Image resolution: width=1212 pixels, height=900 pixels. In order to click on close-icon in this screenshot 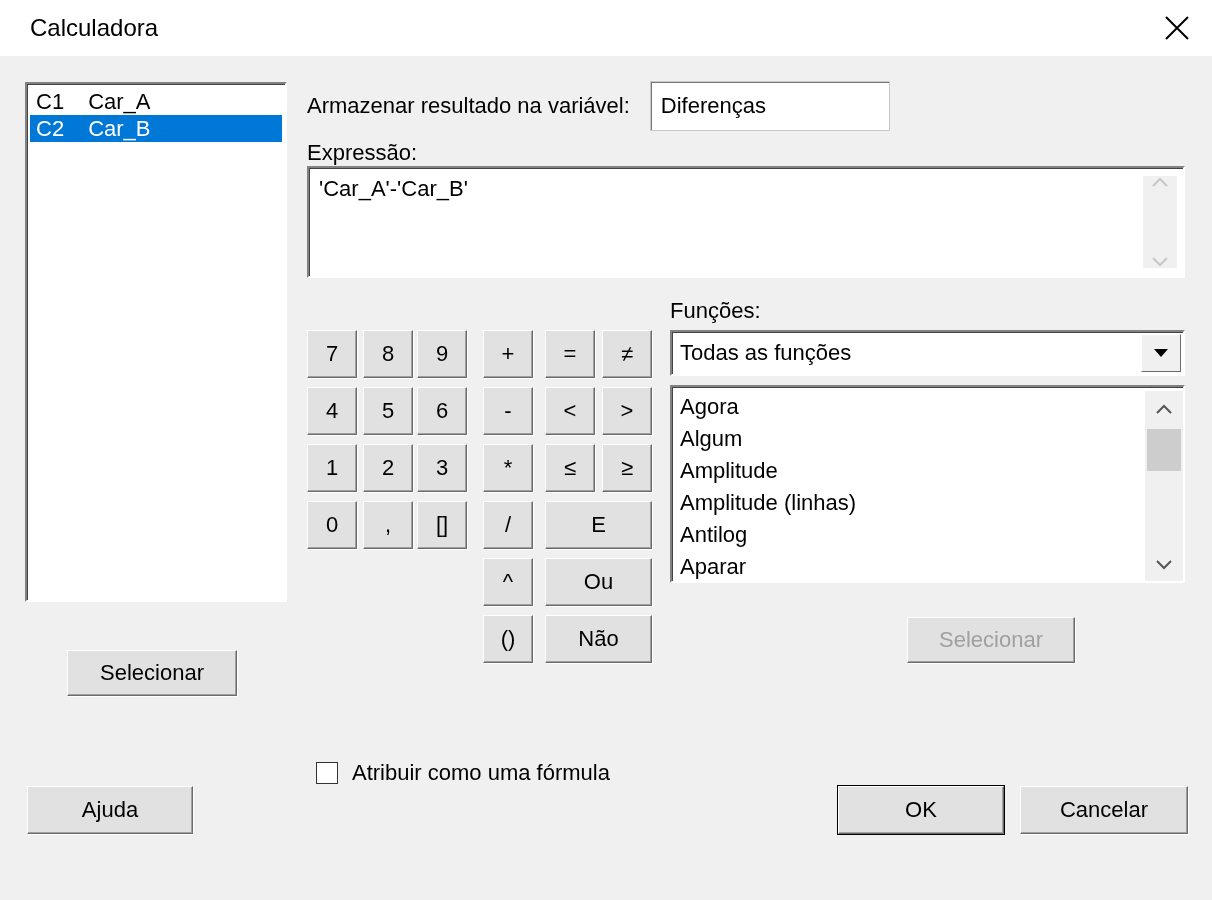, I will do `click(1177, 28)`.